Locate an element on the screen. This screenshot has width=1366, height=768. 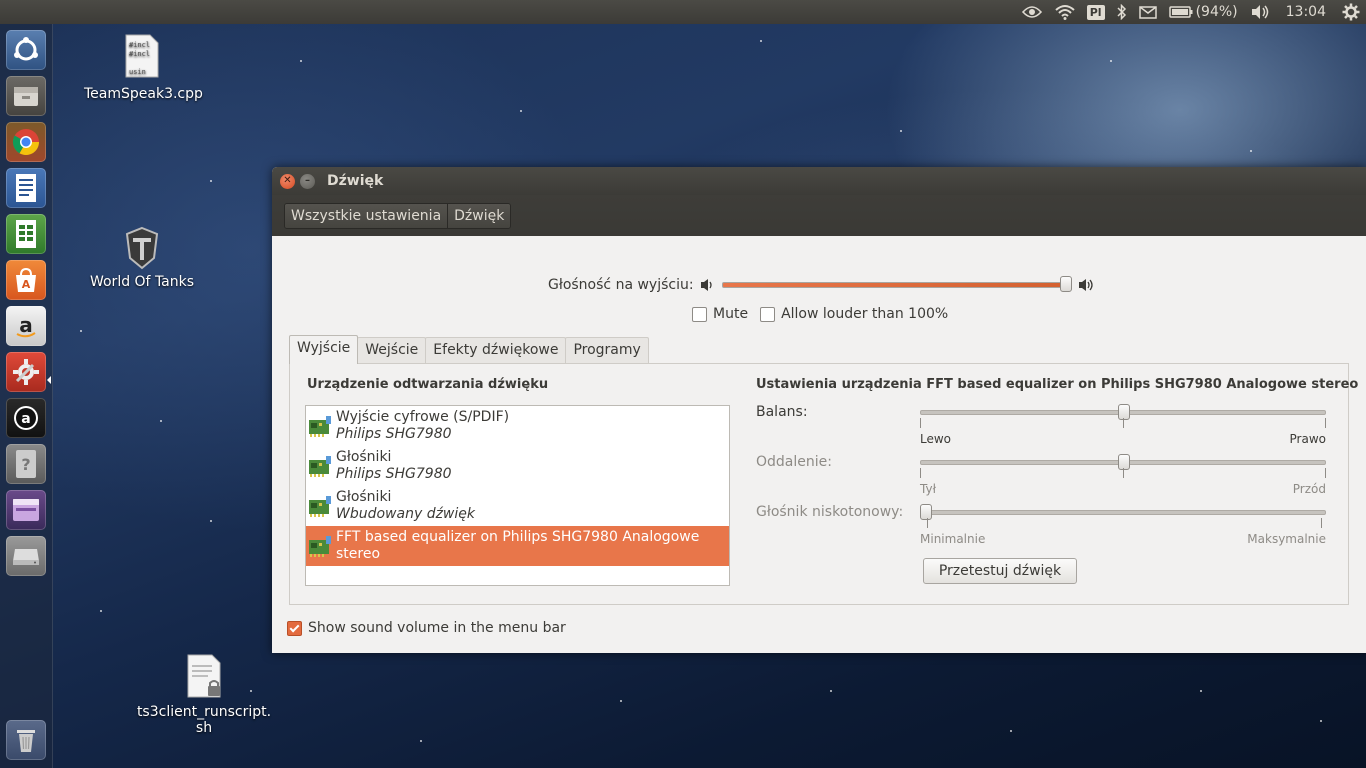
mute-checkbox is located at coordinates (699, 314).